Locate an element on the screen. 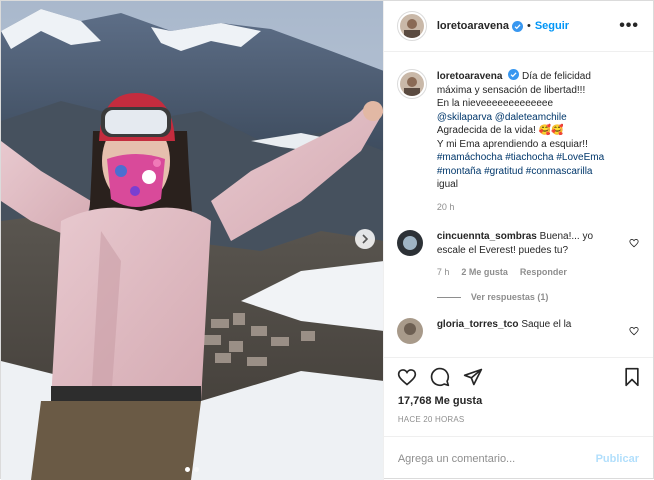 The image size is (654, 480). view-replies-label: Ver respuestas (1) is located at coordinates (509, 297).